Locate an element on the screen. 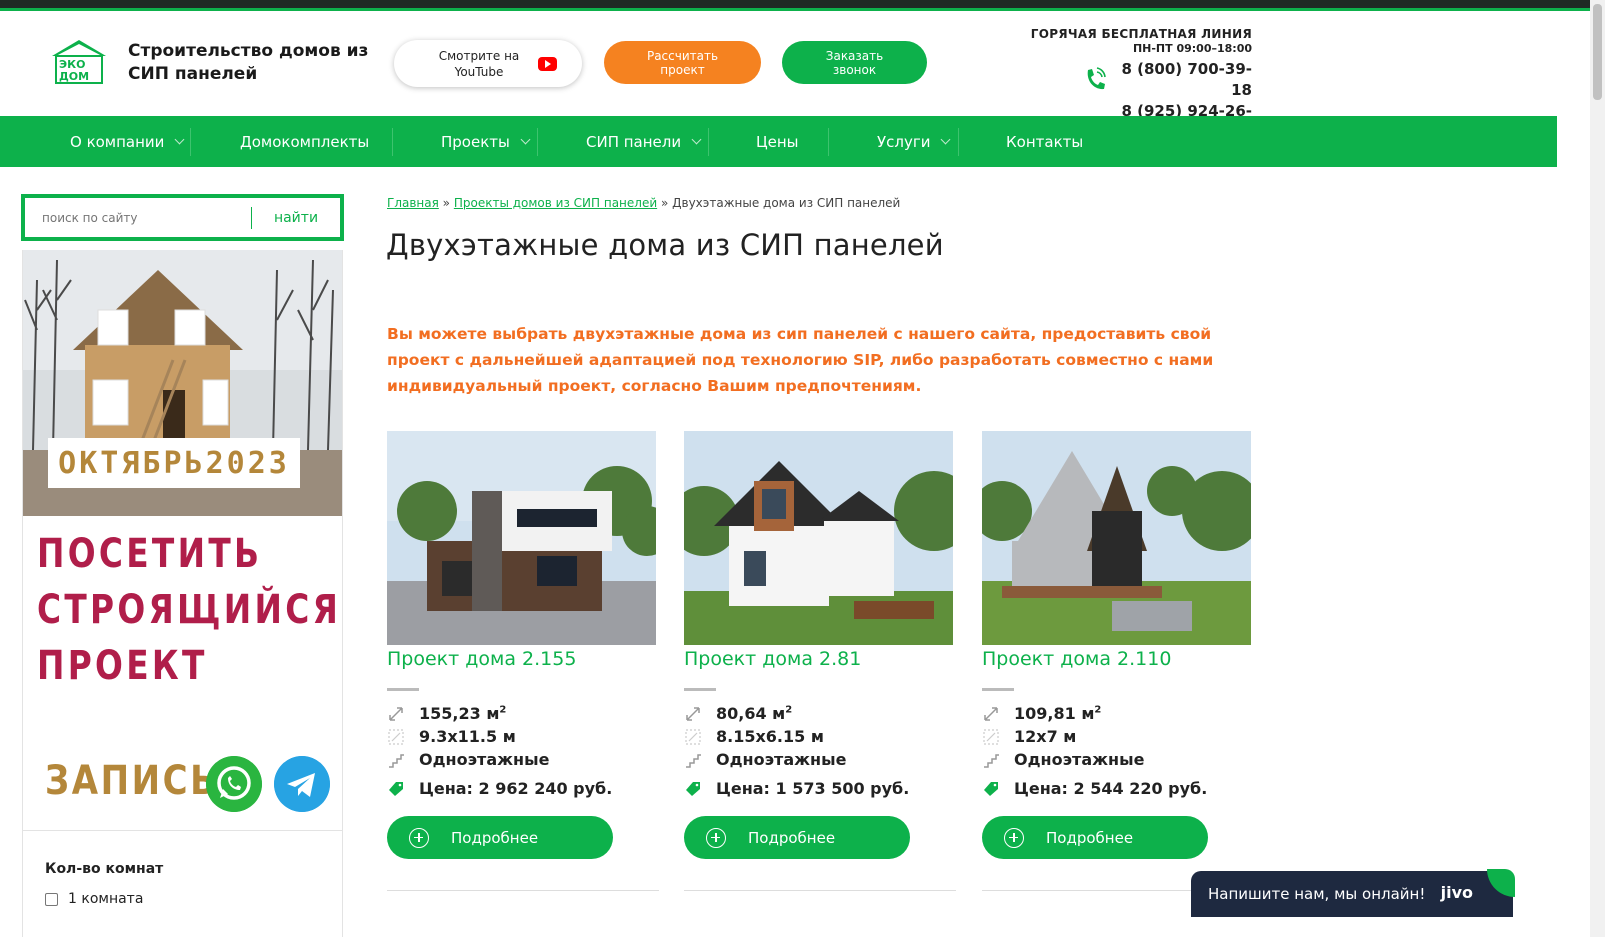 The width and height of the screenshot is (1605, 937). nav-label: Услуги is located at coordinates (904, 141).